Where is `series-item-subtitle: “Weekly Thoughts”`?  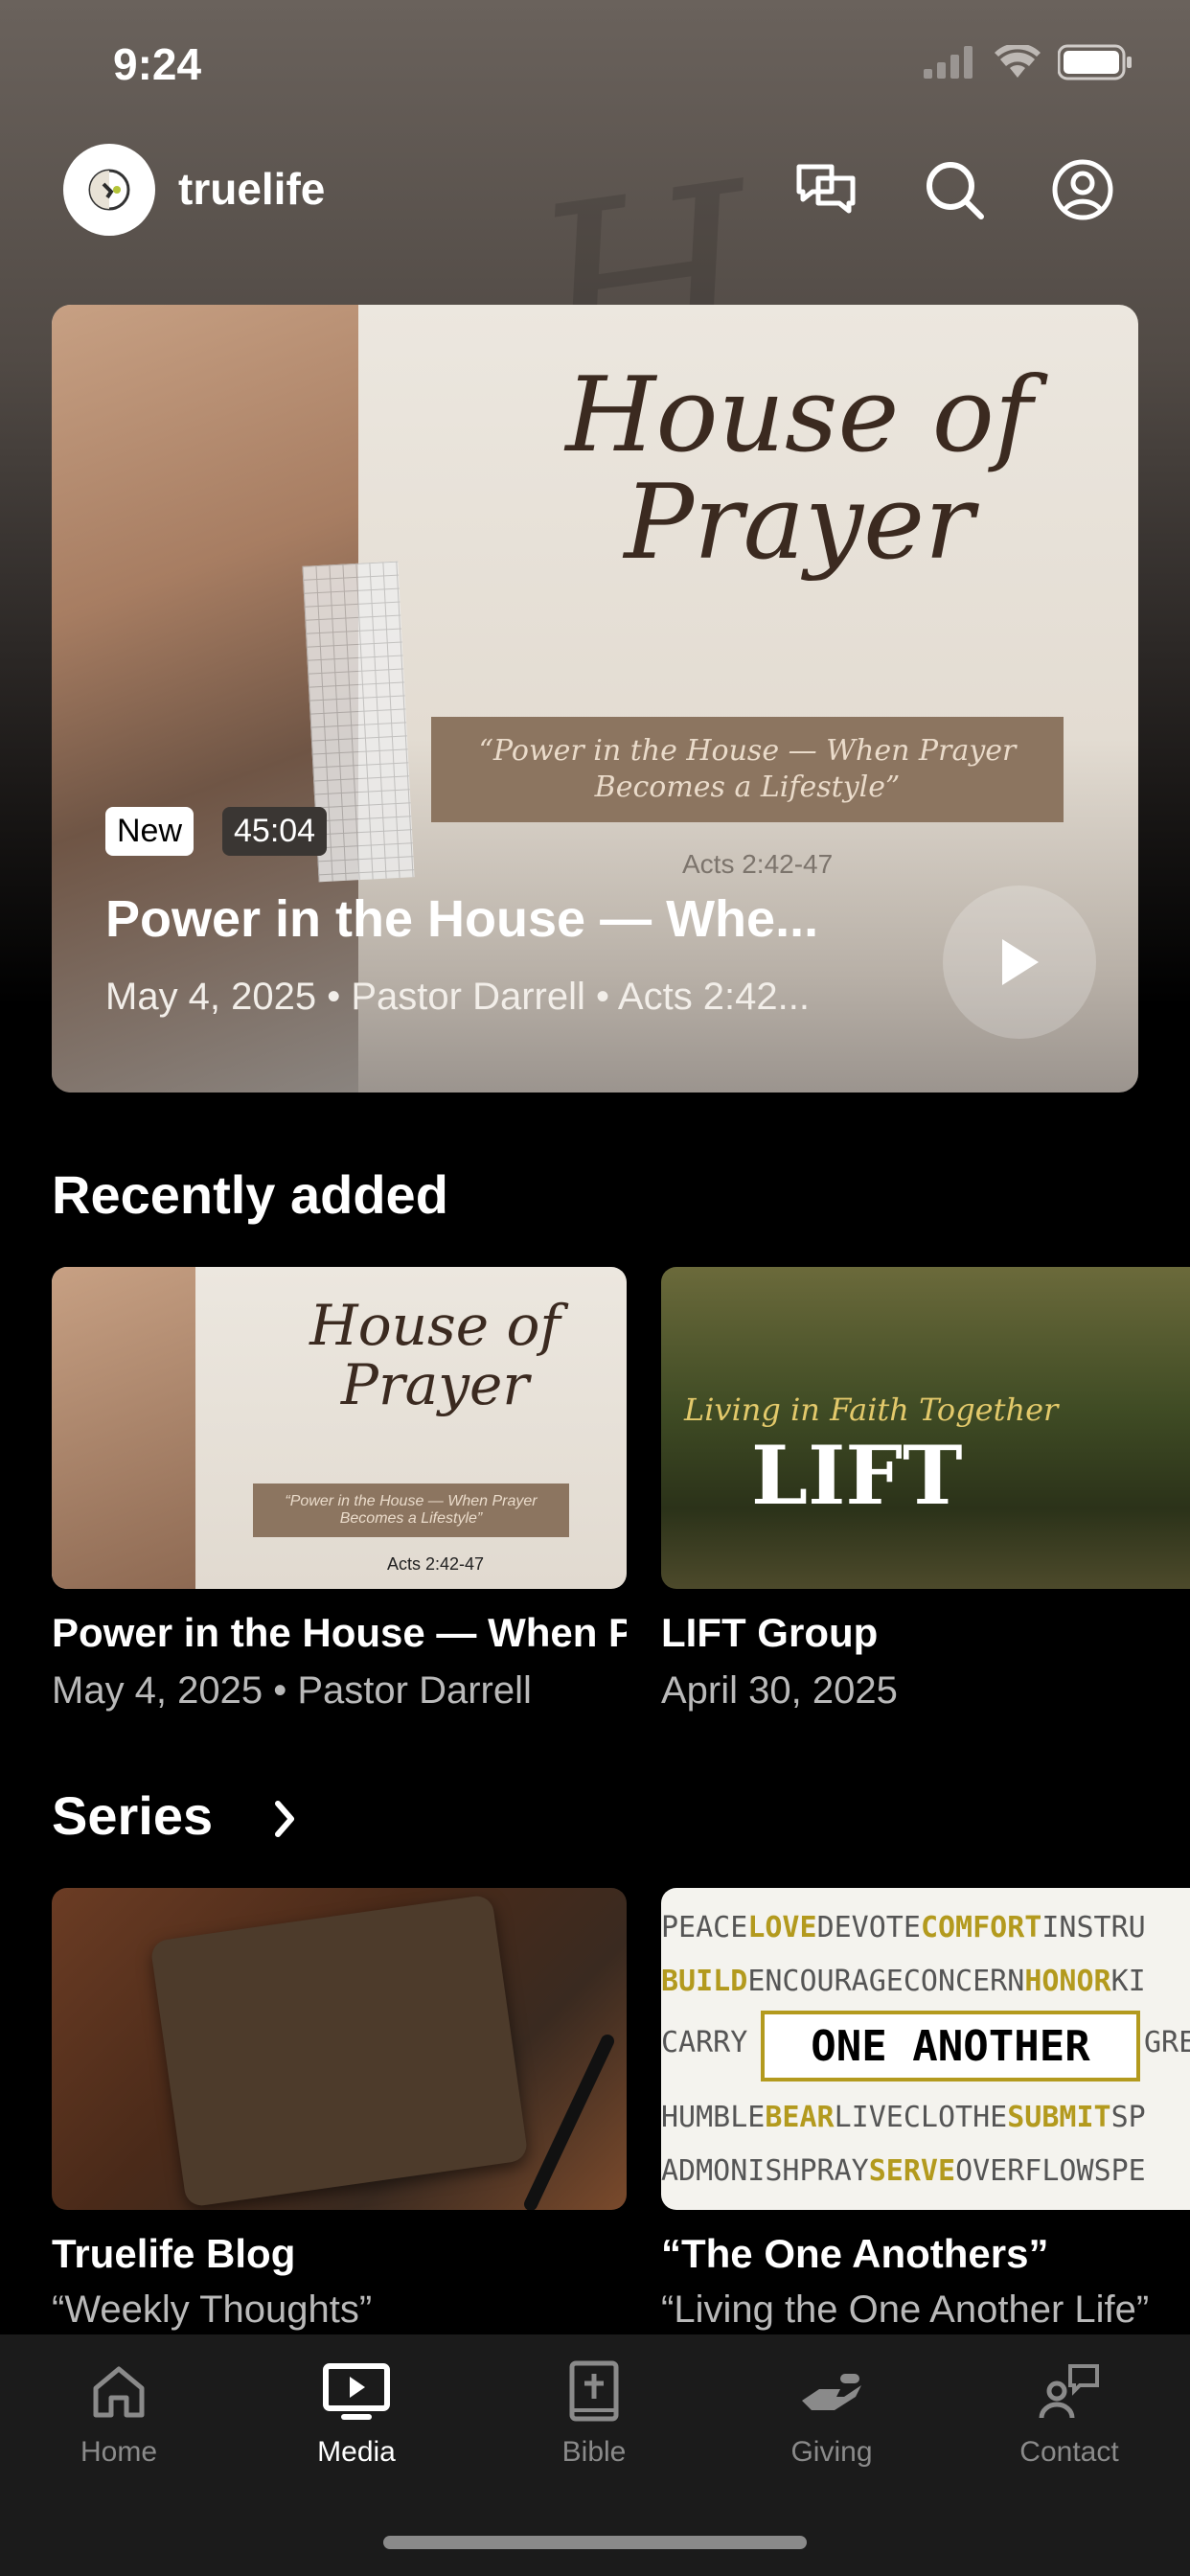 series-item-subtitle: “Weekly Thoughts” is located at coordinates (213, 2309).